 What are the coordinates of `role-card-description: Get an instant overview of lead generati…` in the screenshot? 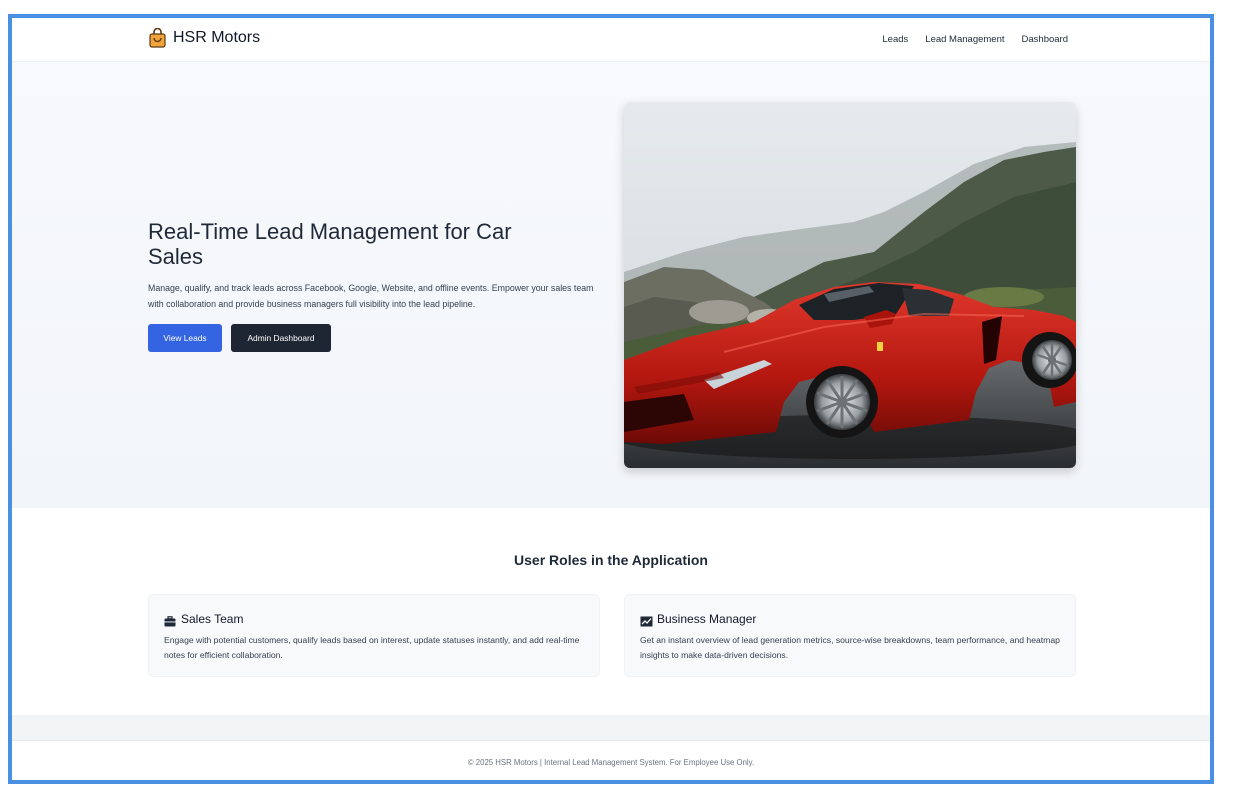 It's located at (850, 647).